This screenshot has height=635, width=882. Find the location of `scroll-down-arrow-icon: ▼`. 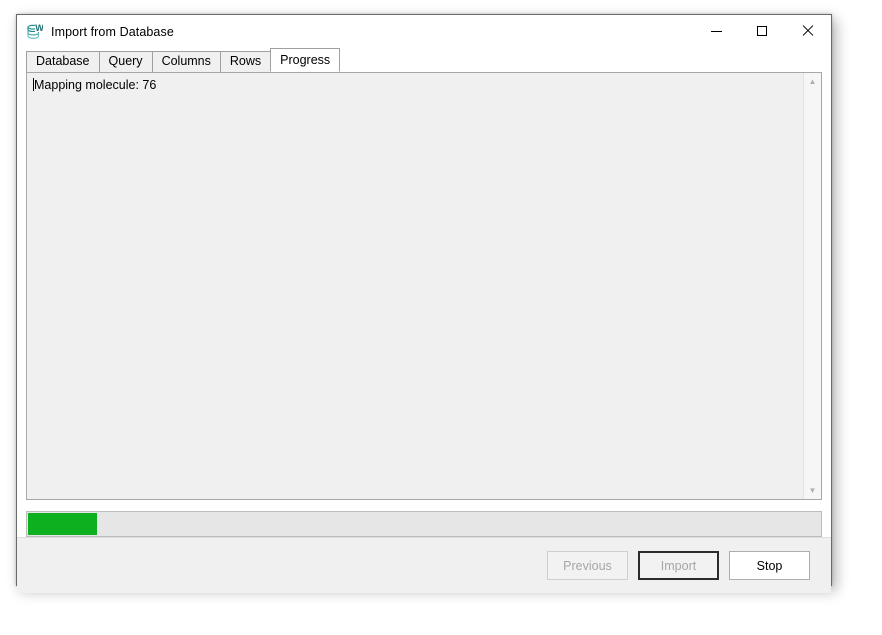

scroll-down-arrow-icon: ▼ is located at coordinates (812, 490).